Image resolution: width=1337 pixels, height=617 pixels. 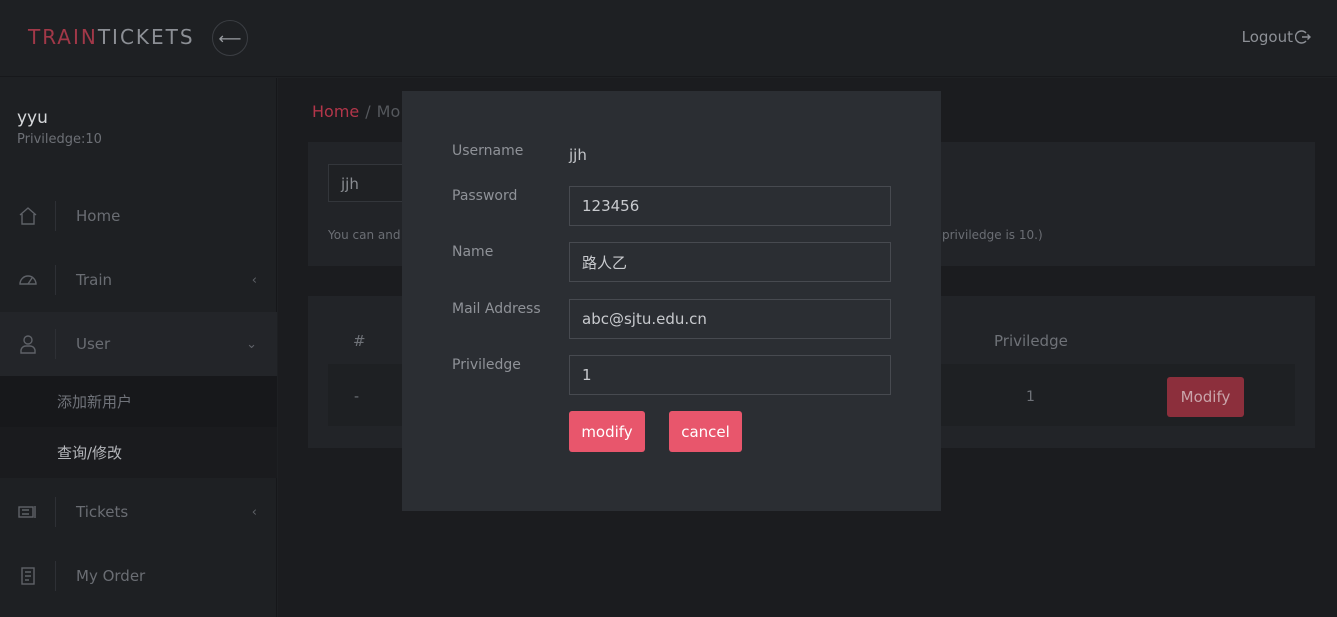 I want to click on logout-button: Logout, so click(x=1276, y=37).